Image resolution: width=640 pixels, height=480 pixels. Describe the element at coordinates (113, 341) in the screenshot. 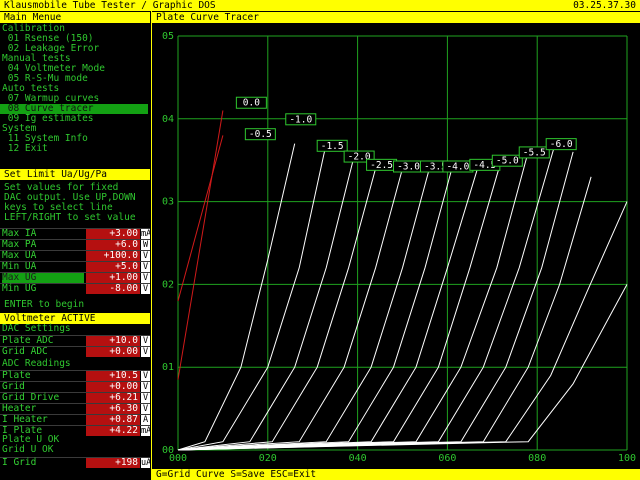

I see `dac-value: +10.0` at that location.